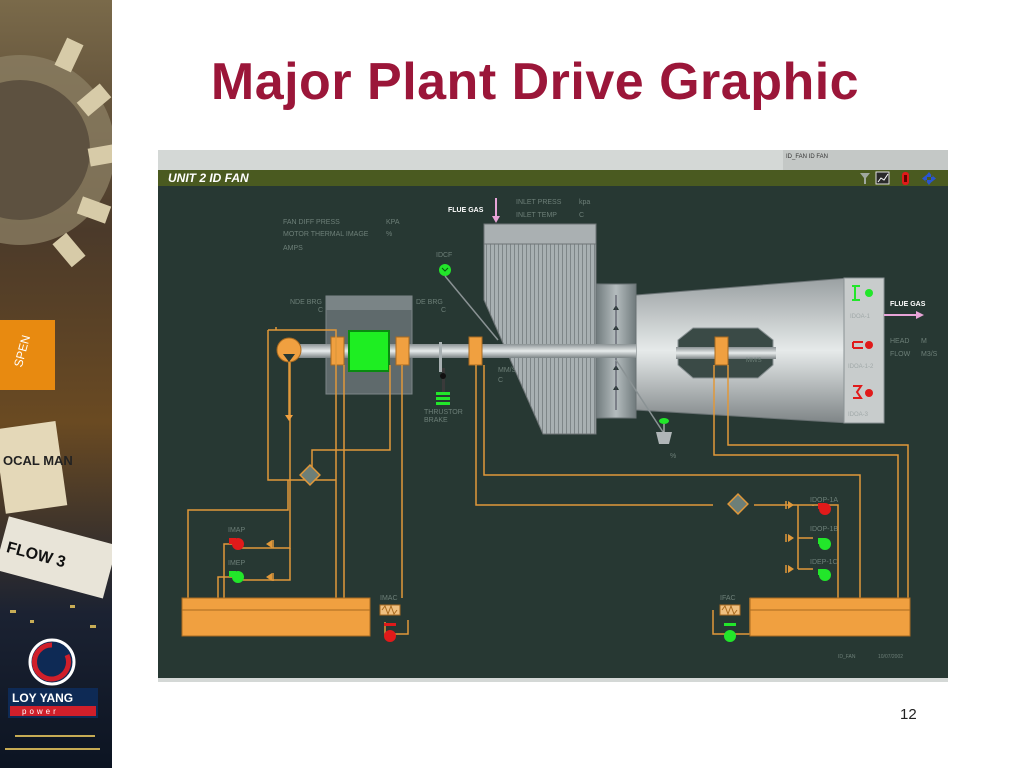  Describe the element at coordinates (236, 563) in the screenshot. I see `imep-label: IMEP` at that location.